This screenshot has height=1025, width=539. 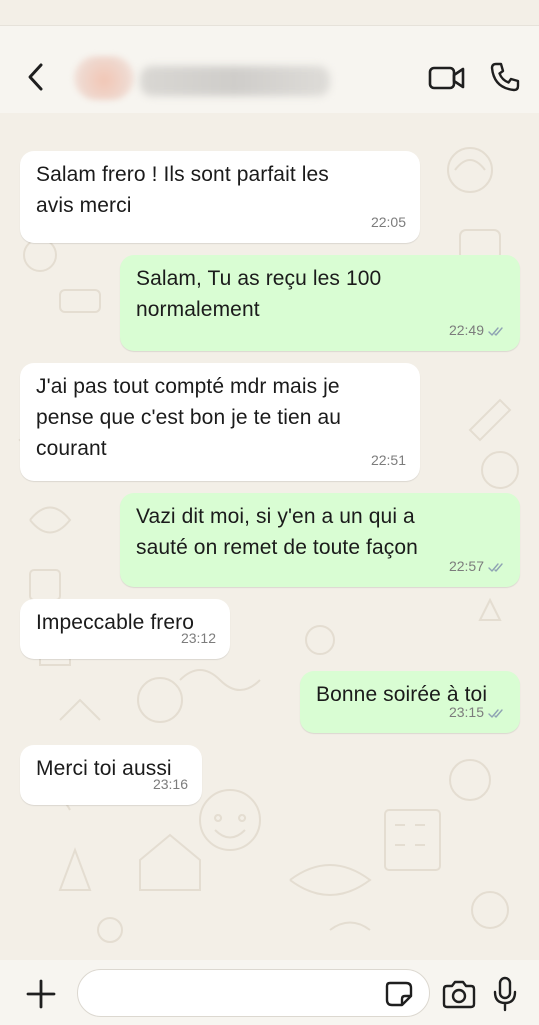 I want to click on message-time: 22:51, so click(x=388, y=460).